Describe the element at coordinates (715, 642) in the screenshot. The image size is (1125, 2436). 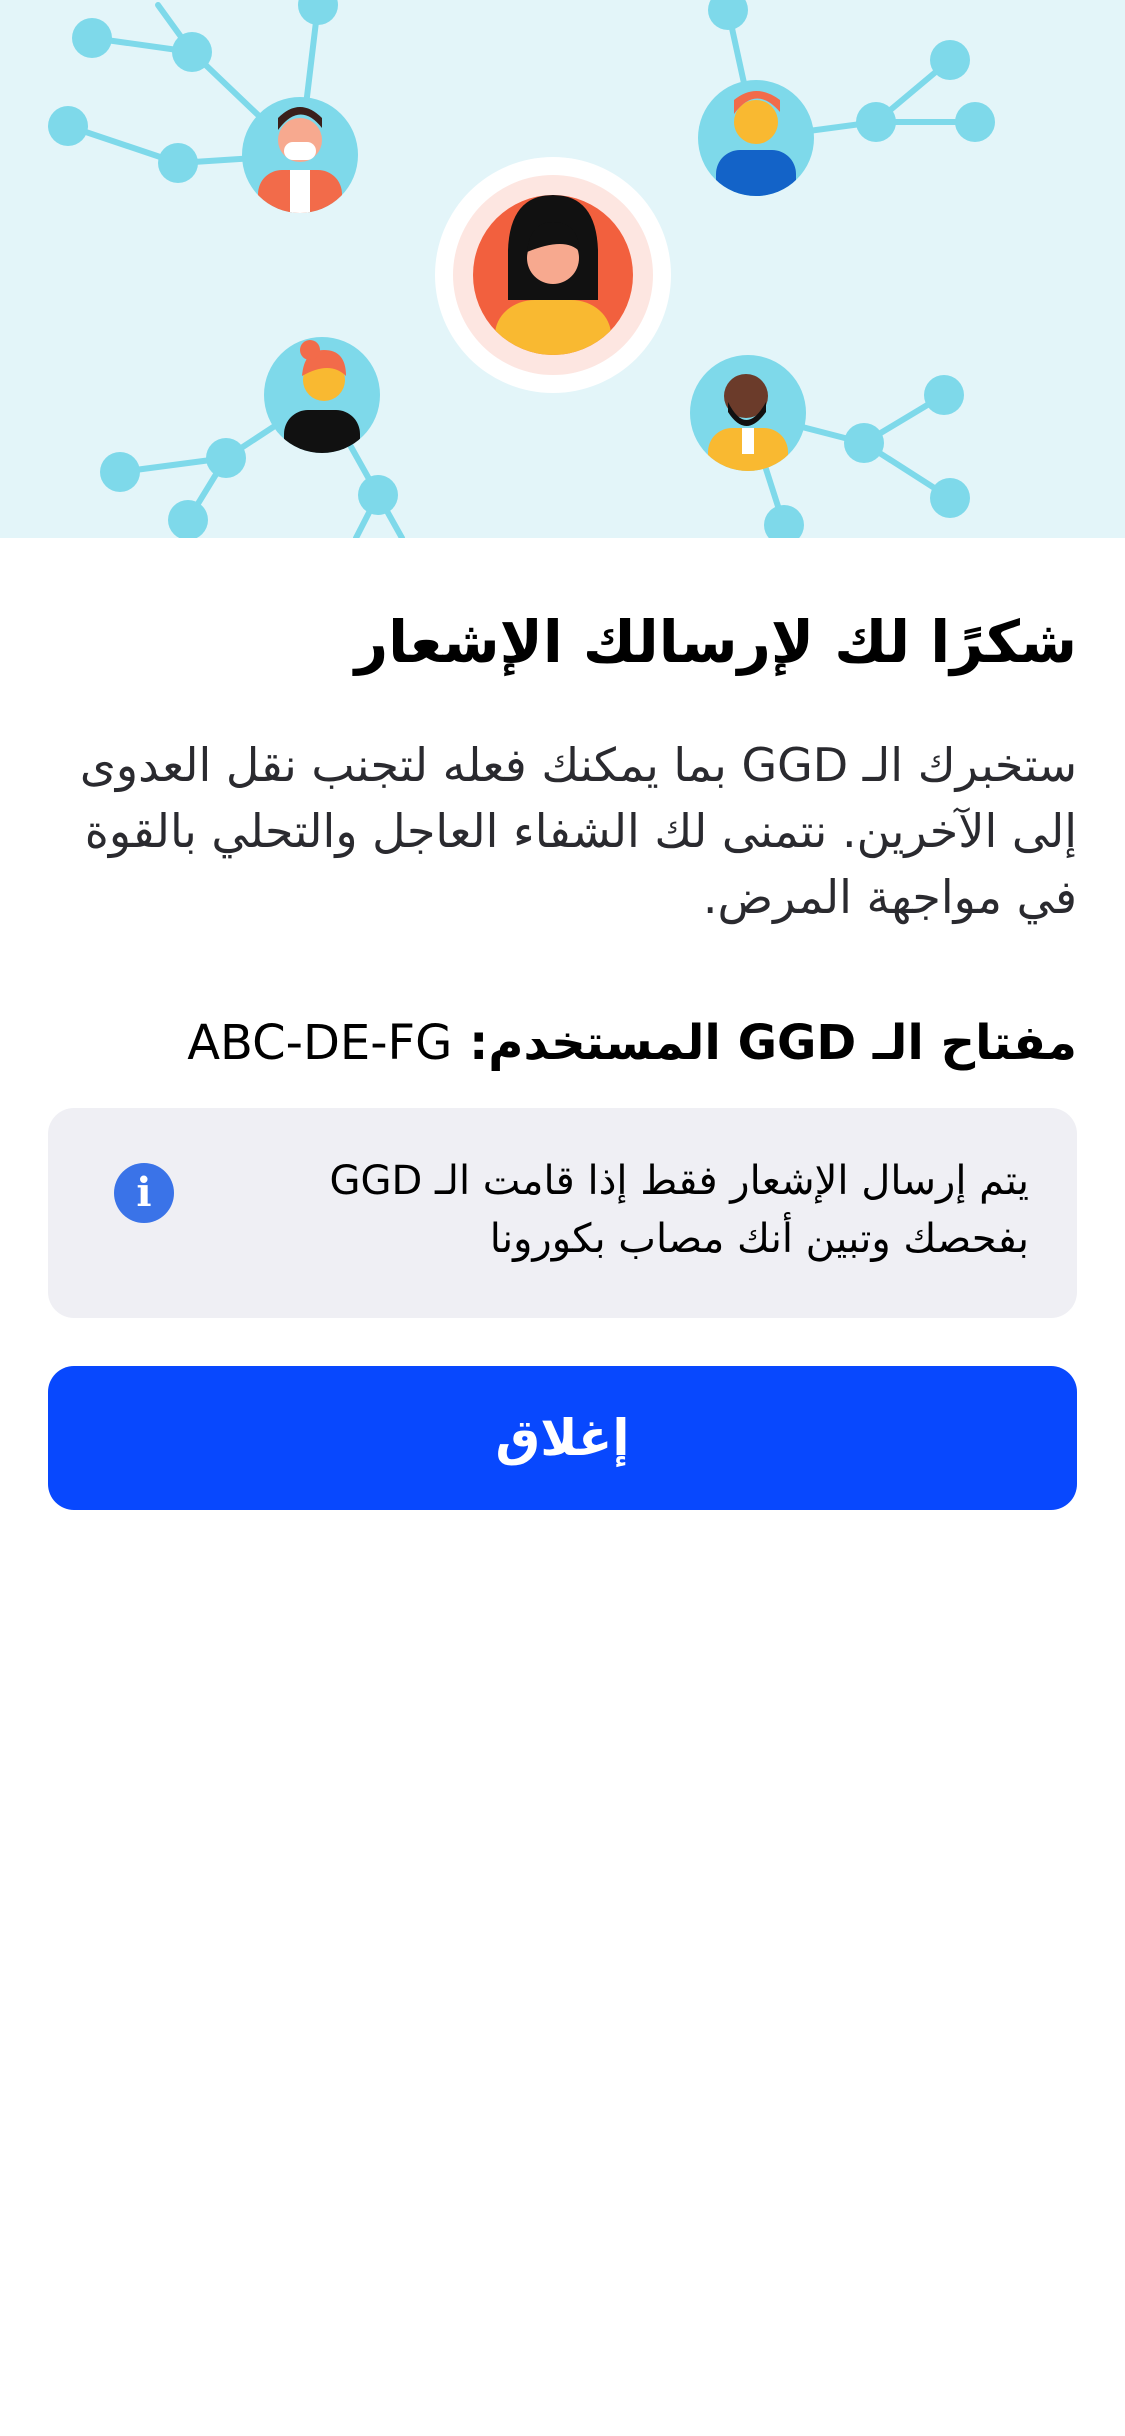
I see `page-title: شكرًا لك لإرسالك الإشعار` at that location.